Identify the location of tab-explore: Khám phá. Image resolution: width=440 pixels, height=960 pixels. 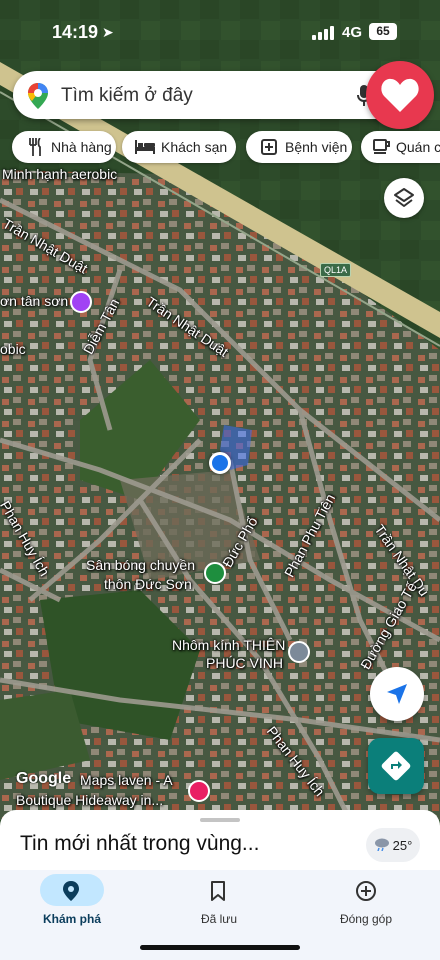
(81, 915).